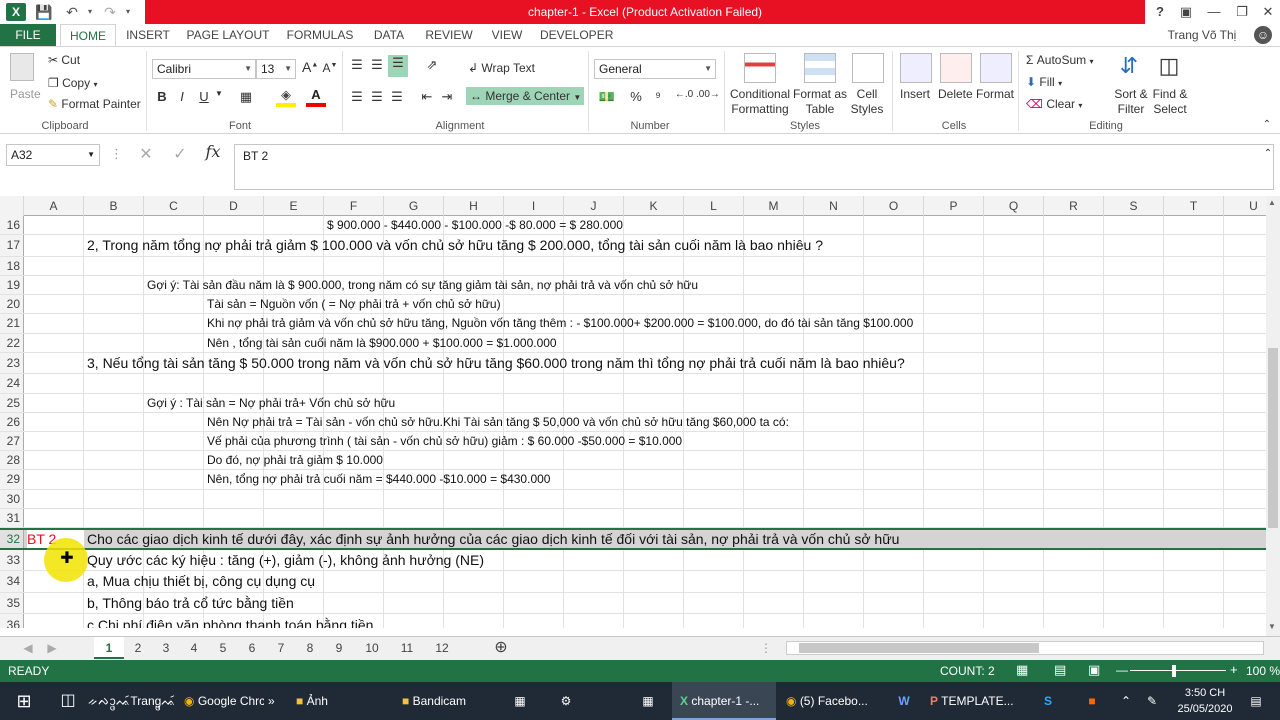 Image resolution: width=1280 pixels, height=720 pixels. Describe the element at coordinates (414, 206) in the screenshot. I see `column-header-g: G` at that location.